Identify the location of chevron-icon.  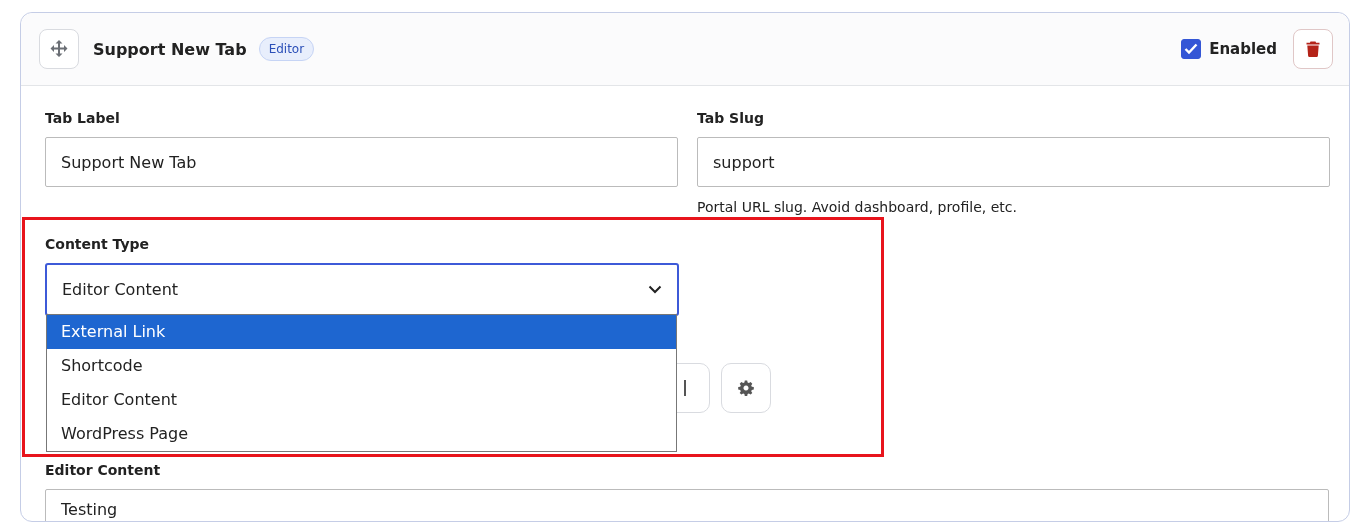
(655, 289).